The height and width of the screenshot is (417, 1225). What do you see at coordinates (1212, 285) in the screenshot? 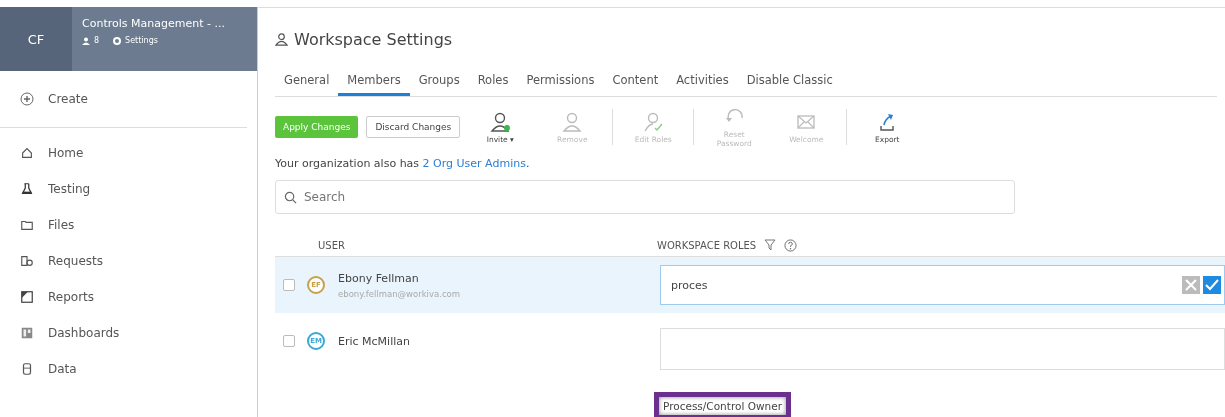
I see `confirm-button` at bounding box center [1212, 285].